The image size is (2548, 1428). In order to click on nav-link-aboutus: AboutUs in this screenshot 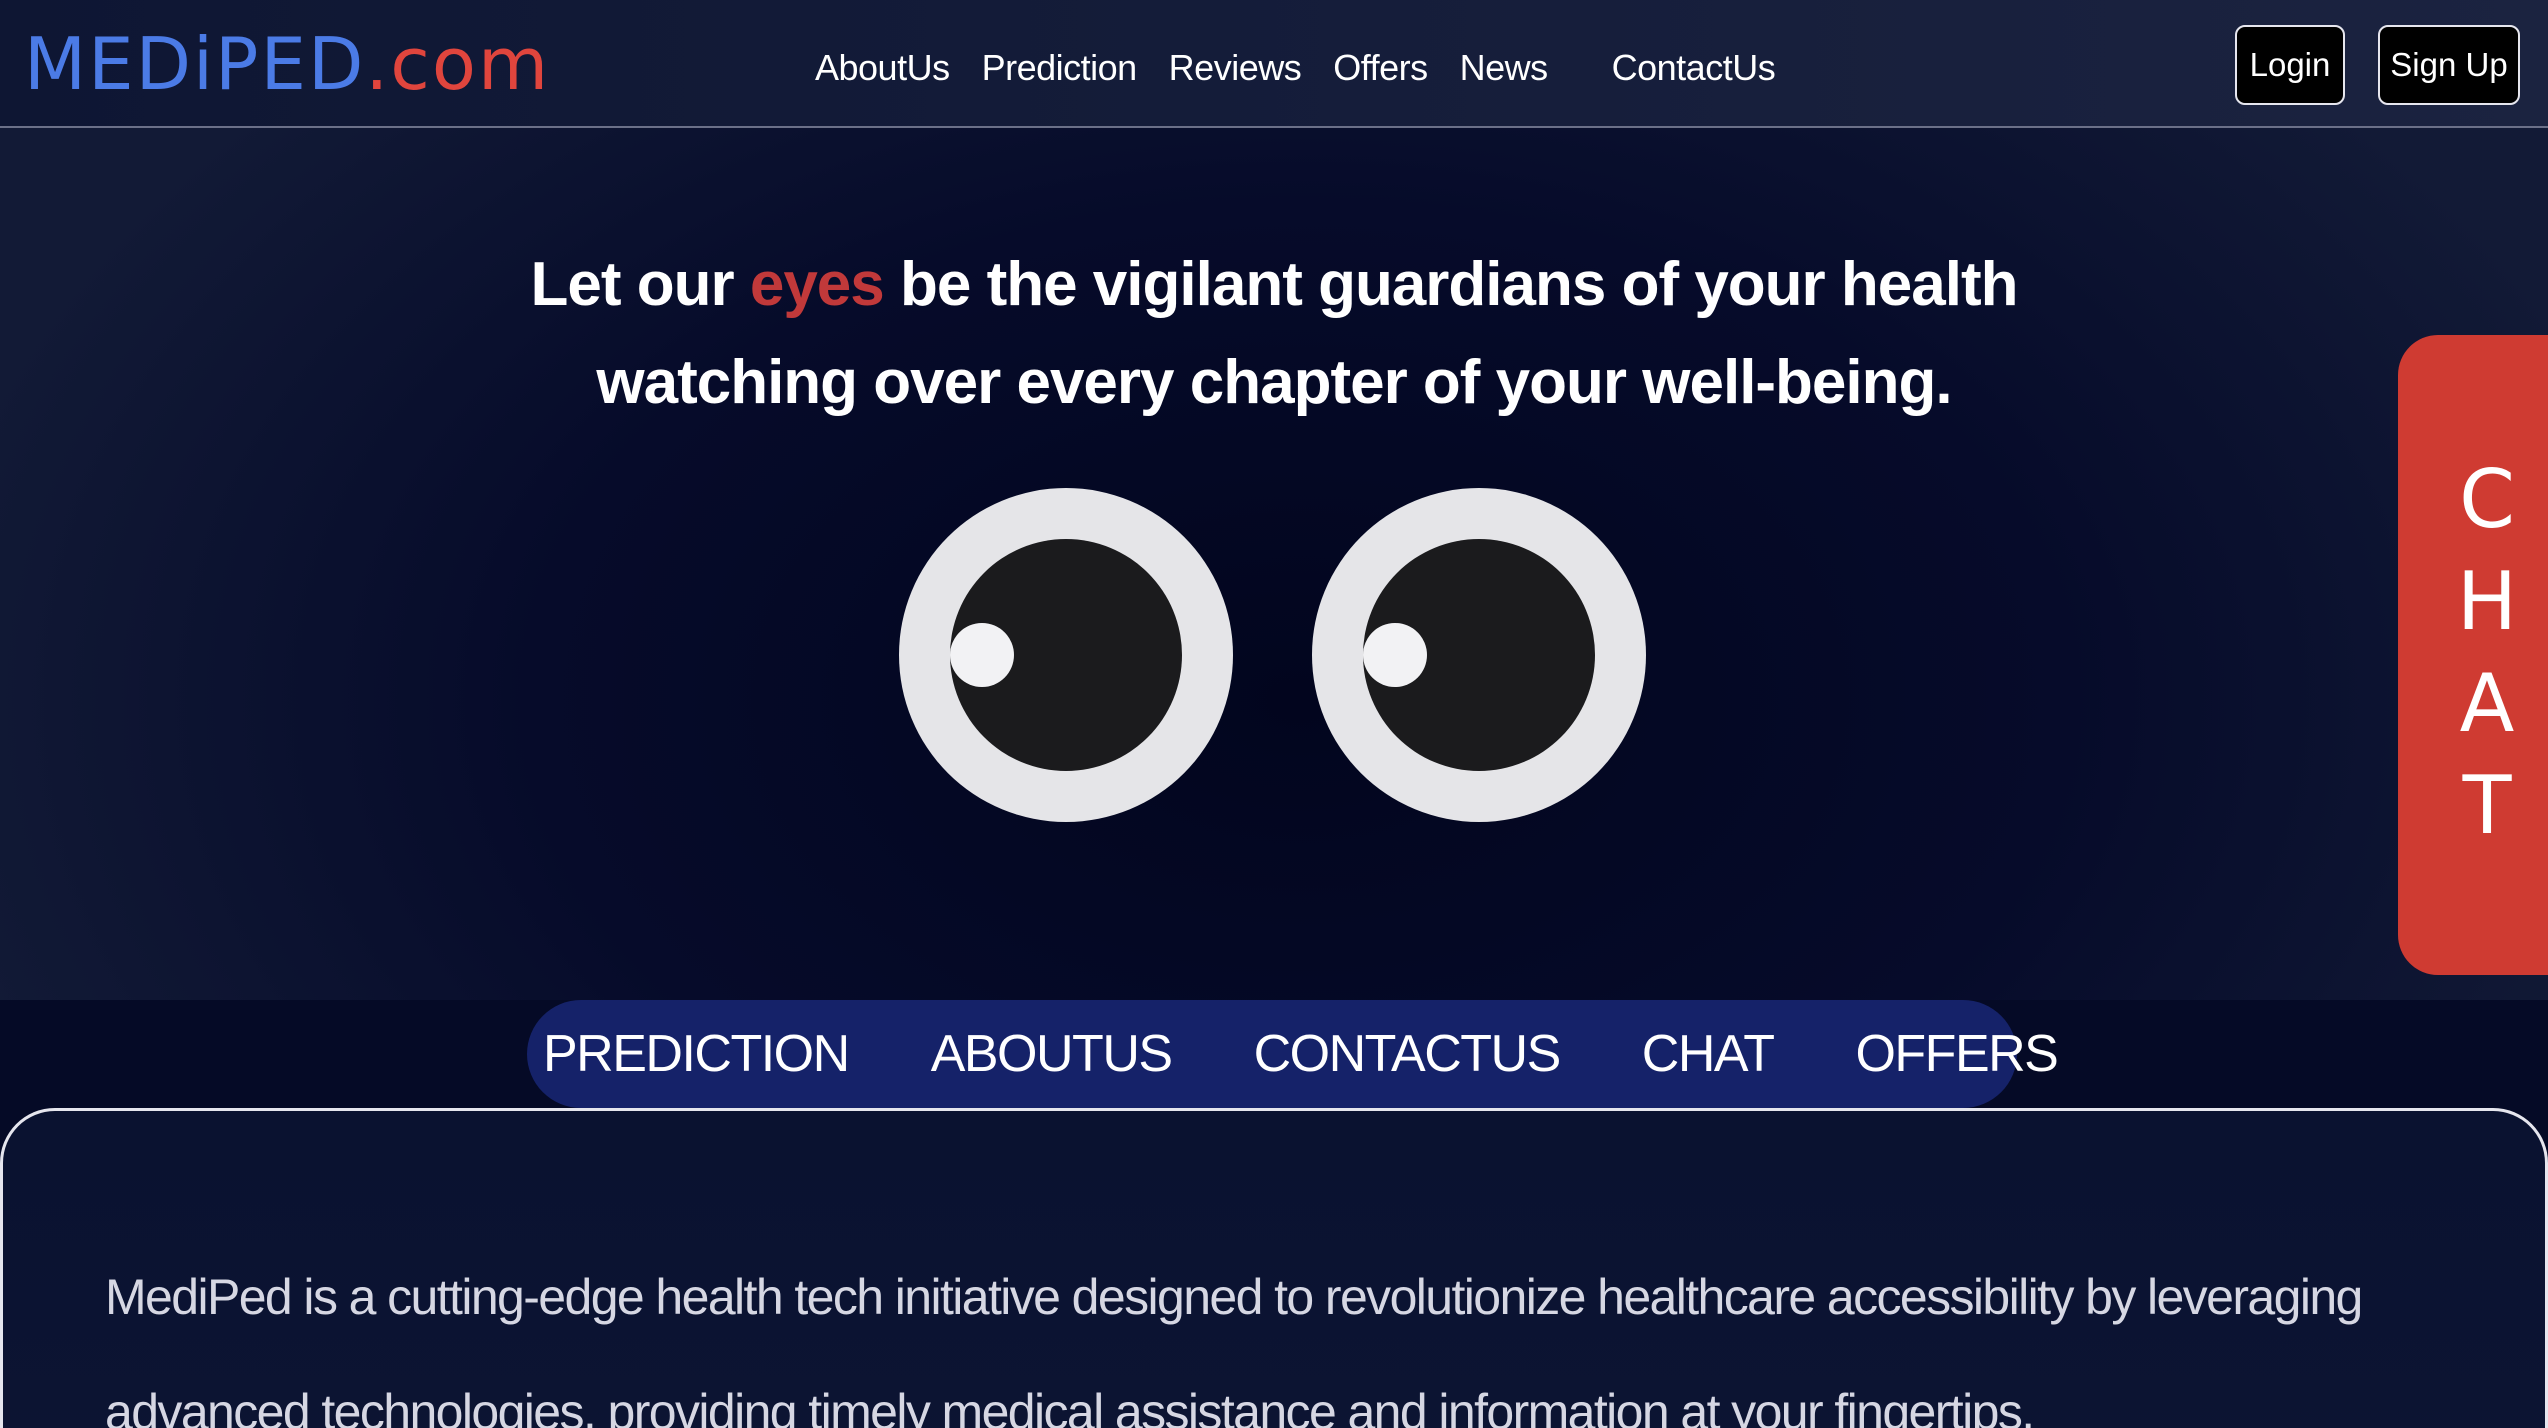, I will do `click(882, 68)`.